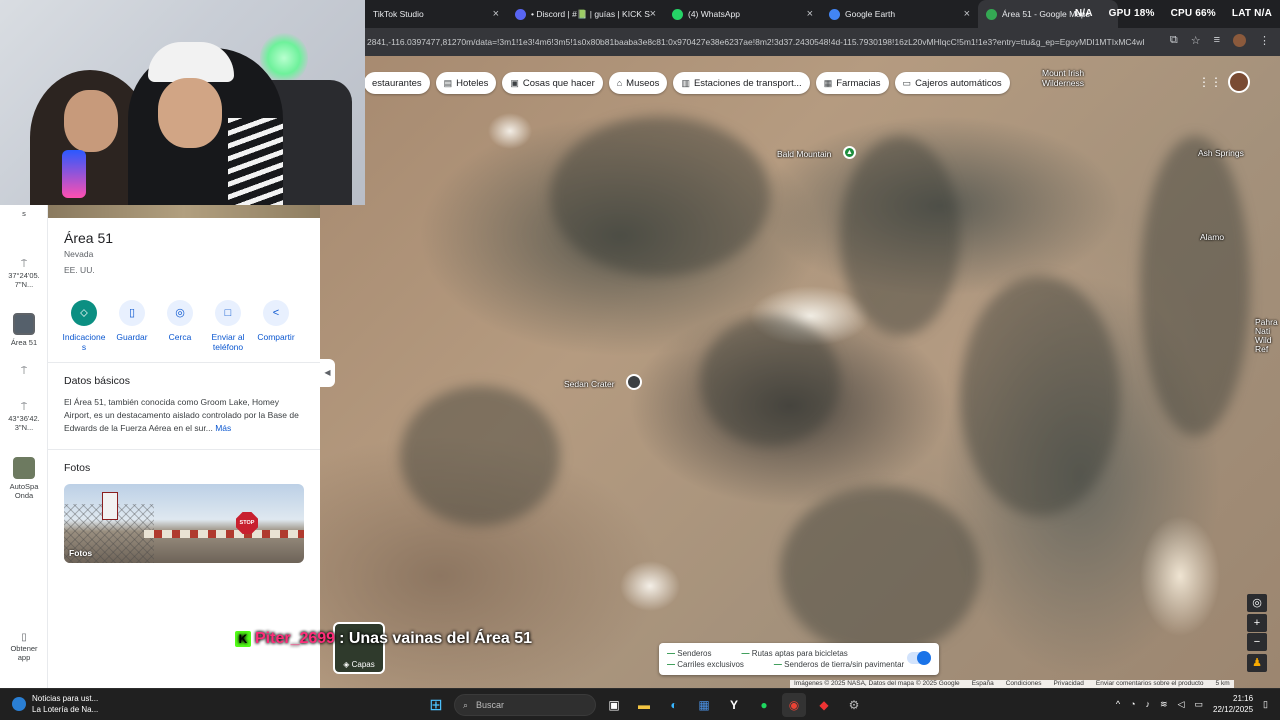 The height and width of the screenshot is (720, 1280). What do you see at coordinates (1118, 704) in the screenshot?
I see `chevron-up-icon: ^` at bounding box center [1118, 704].